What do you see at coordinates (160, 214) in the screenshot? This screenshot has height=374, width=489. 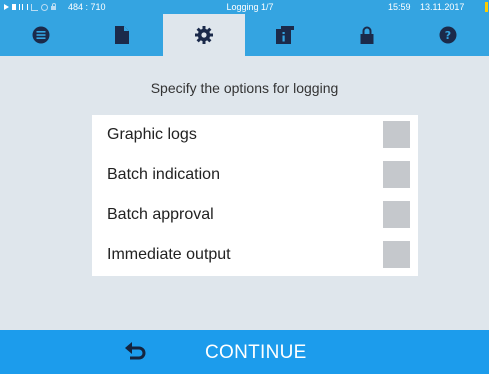 I see `option-label: Batch approval` at bounding box center [160, 214].